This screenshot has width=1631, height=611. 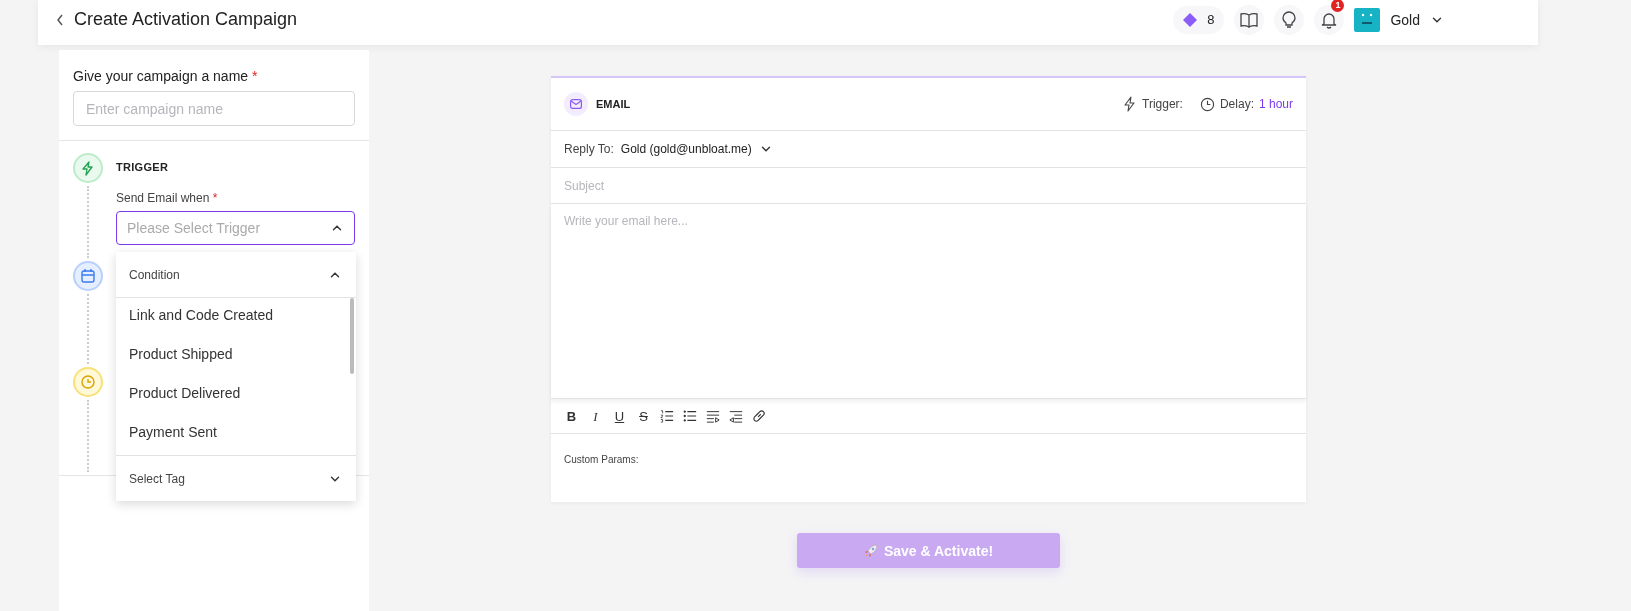 I want to click on bell-icon, so click(x=1329, y=19).